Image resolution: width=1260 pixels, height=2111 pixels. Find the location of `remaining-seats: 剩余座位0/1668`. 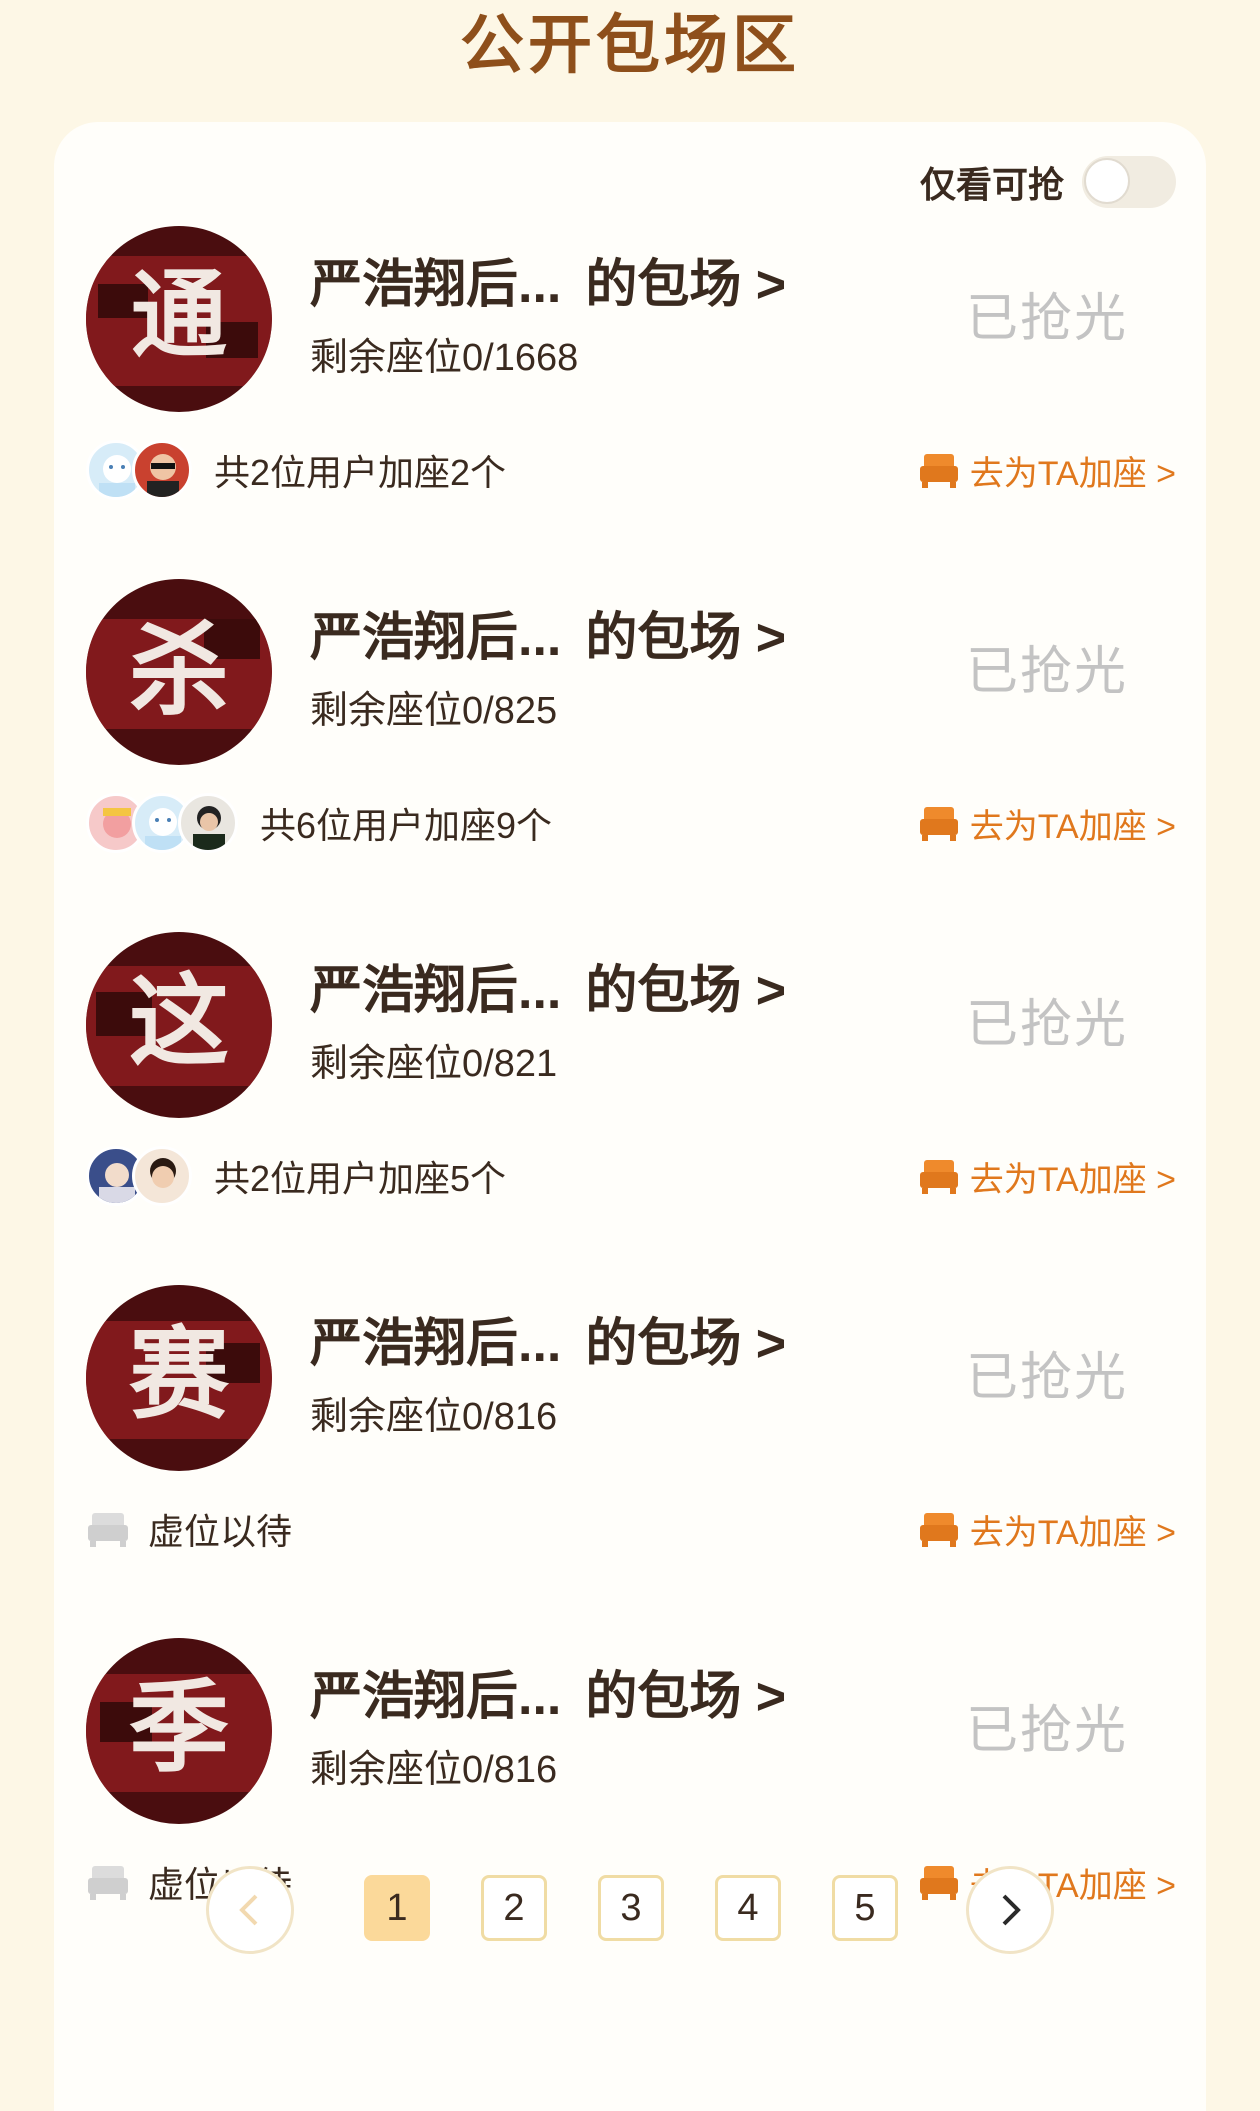

remaining-seats: 剩余座位0/1668 is located at coordinates (444, 358).